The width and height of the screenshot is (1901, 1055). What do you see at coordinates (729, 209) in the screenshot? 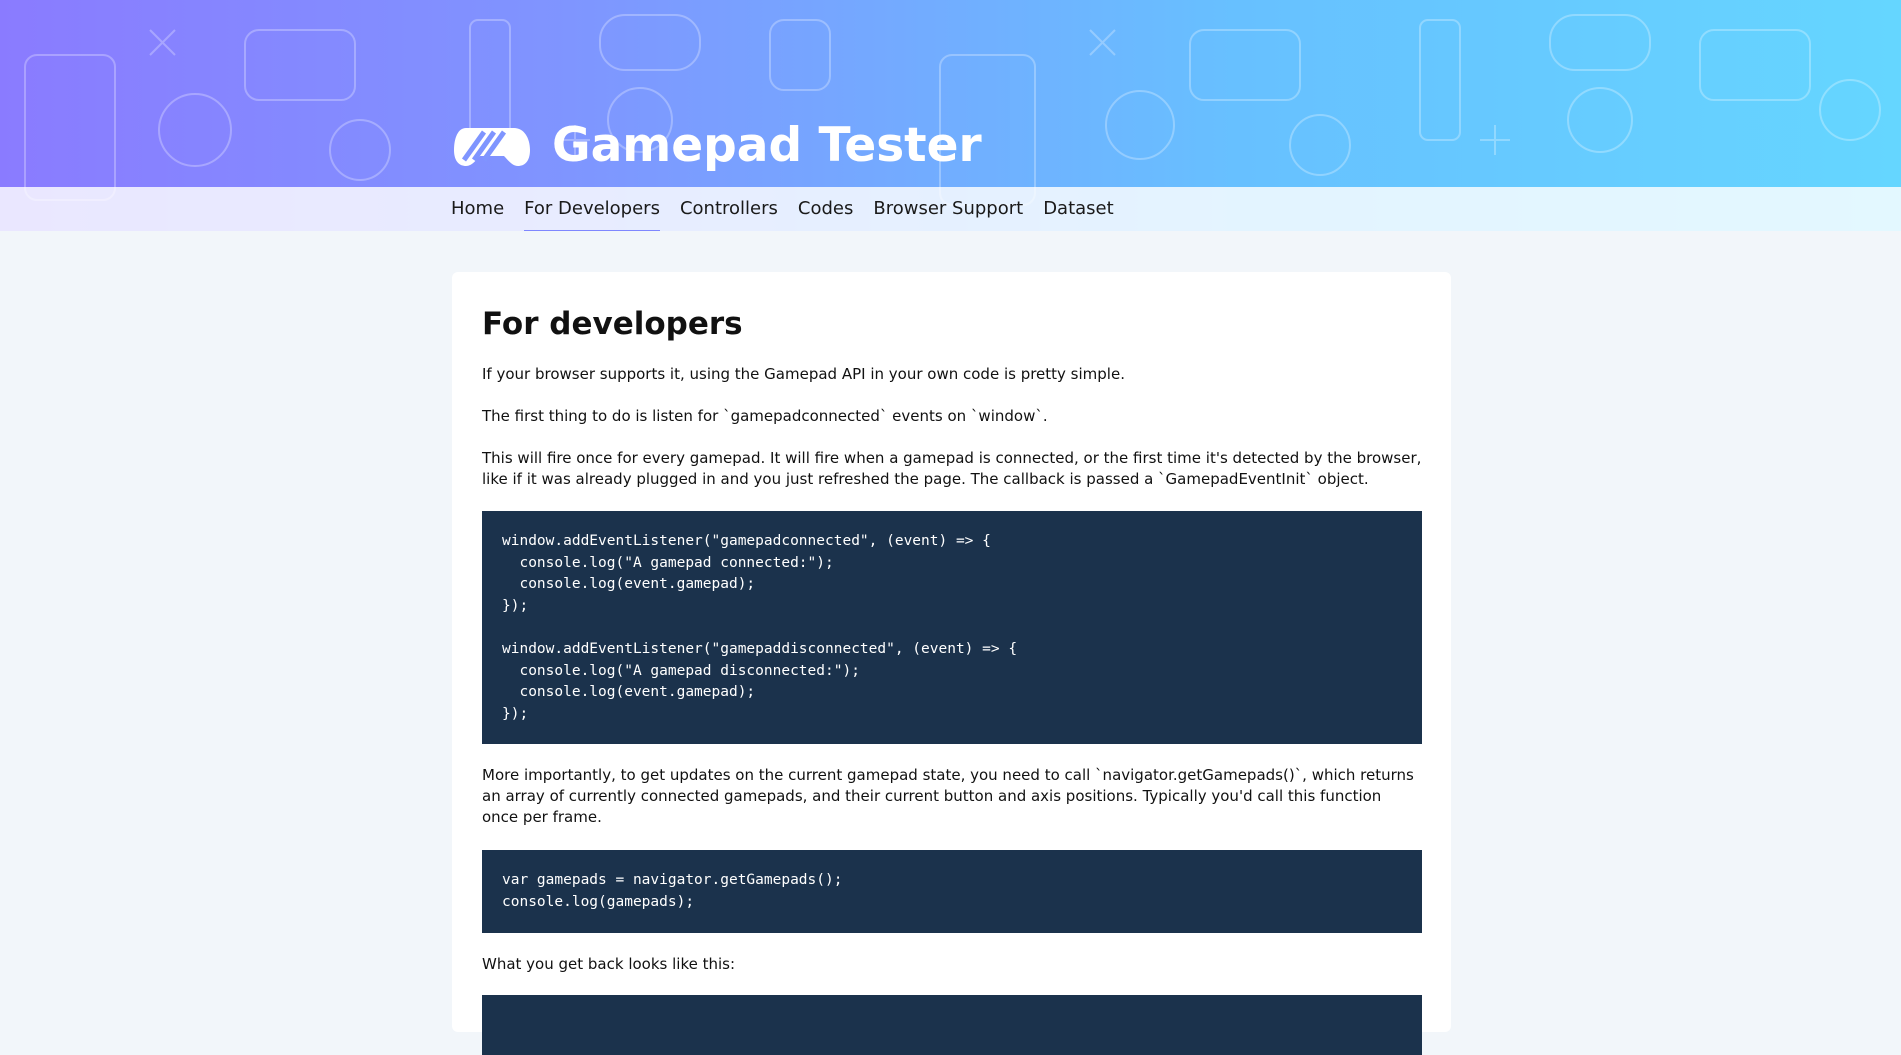
I see `nav-controllers: Controllers` at bounding box center [729, 209].